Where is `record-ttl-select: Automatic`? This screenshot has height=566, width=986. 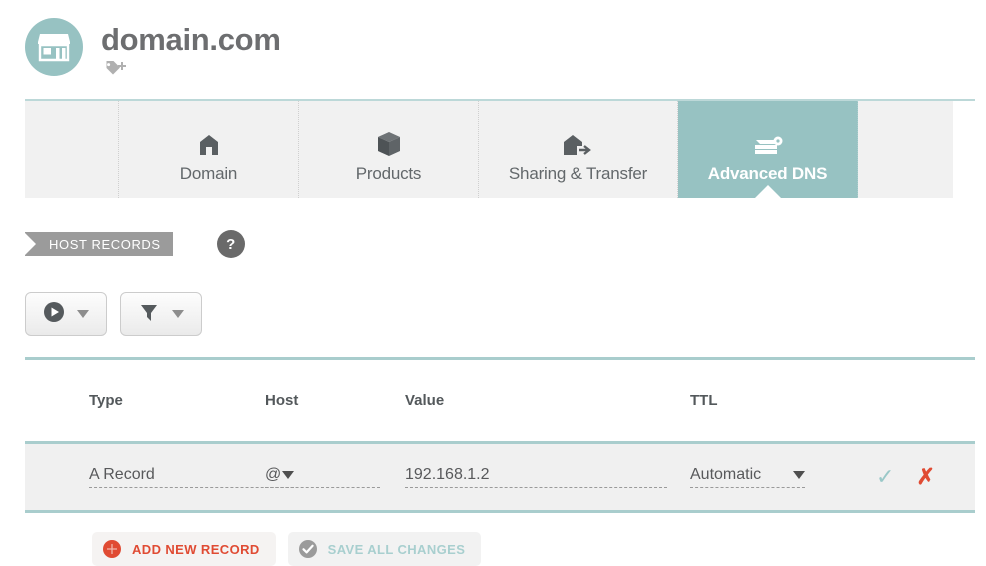 record-ttl-select: Automatic is located at coordinates (747, 477).